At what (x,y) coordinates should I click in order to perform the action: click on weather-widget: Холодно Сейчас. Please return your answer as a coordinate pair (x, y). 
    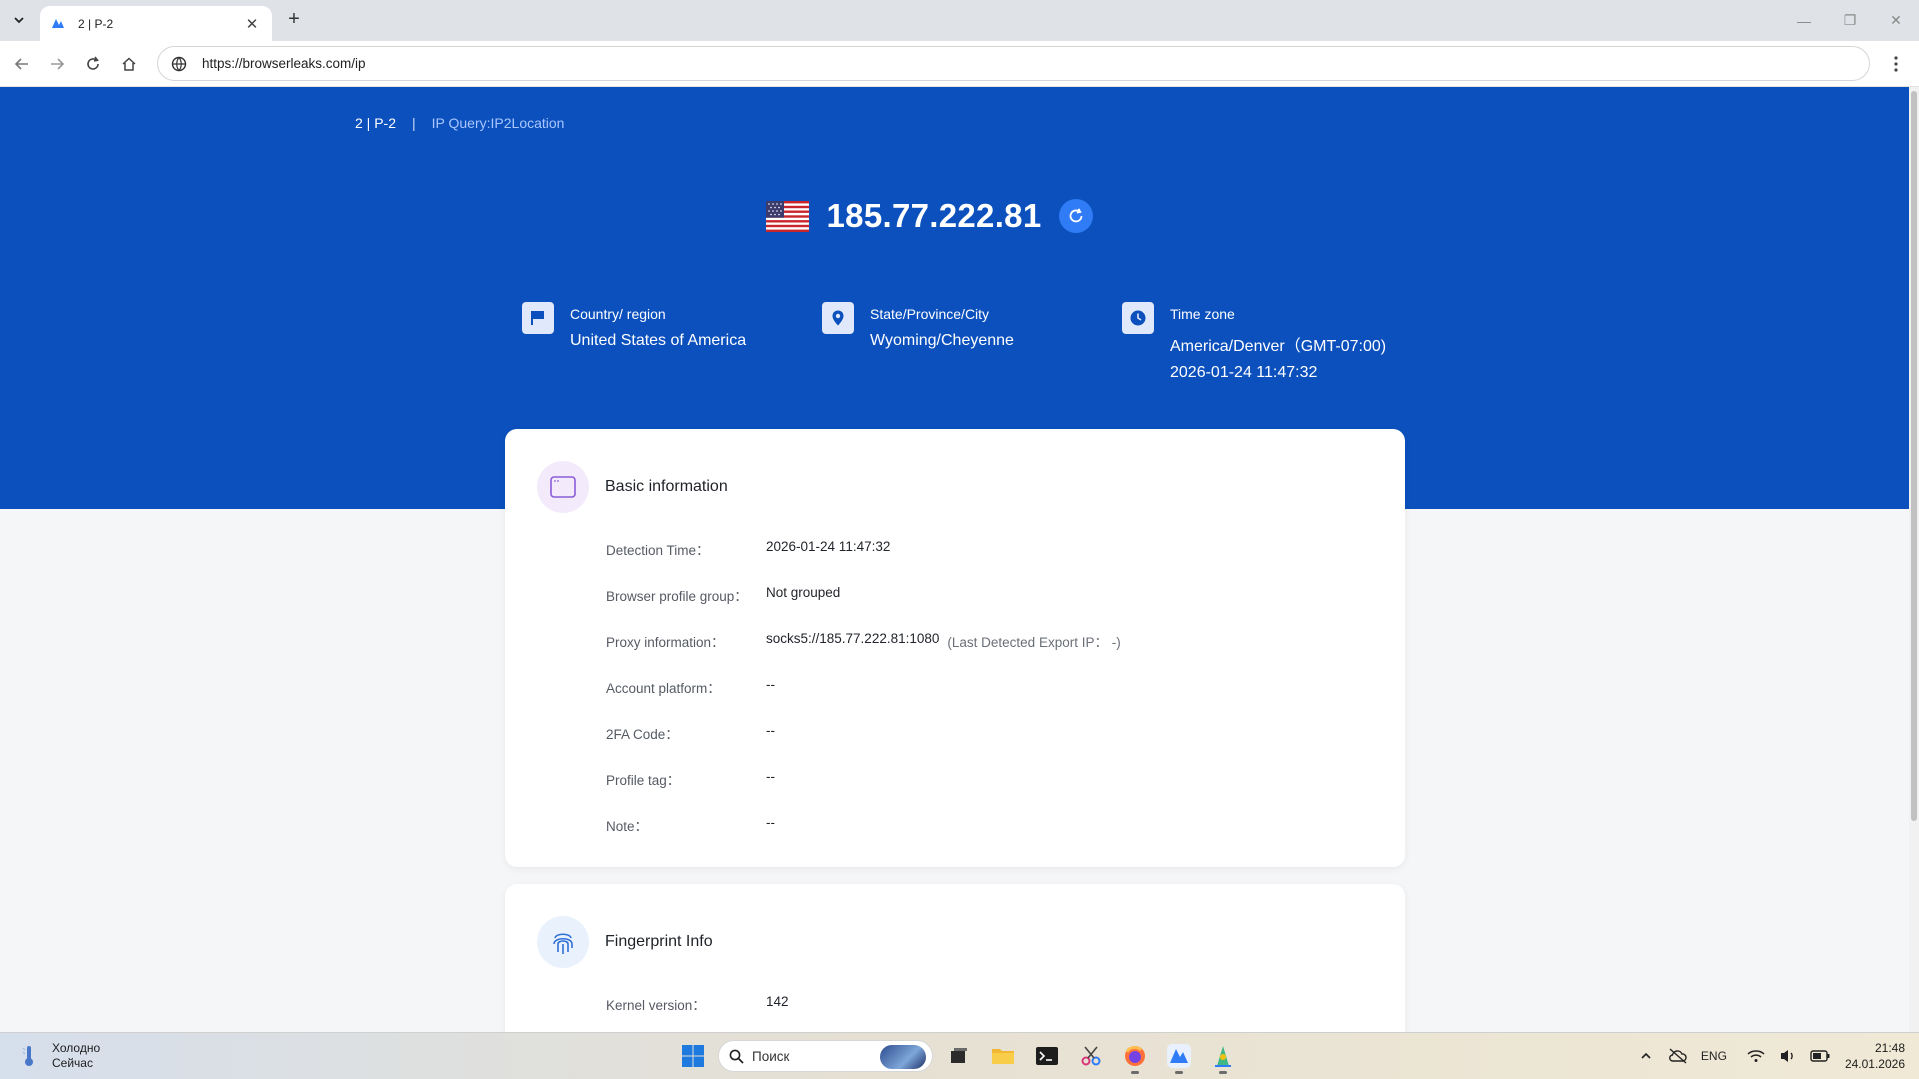
    Looking at the image, I should click on (59, 1056).